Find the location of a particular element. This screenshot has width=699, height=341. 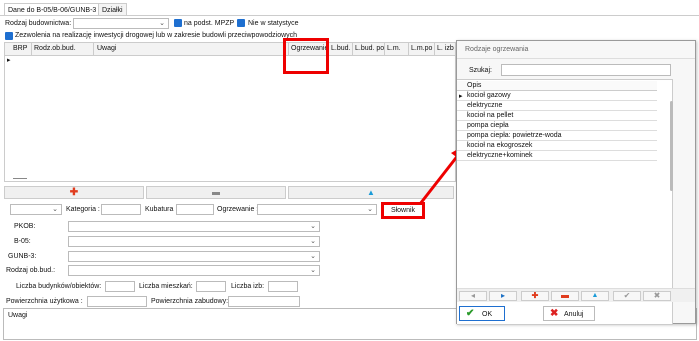

check-icon: ✔ is located at coordinates (470, 313).